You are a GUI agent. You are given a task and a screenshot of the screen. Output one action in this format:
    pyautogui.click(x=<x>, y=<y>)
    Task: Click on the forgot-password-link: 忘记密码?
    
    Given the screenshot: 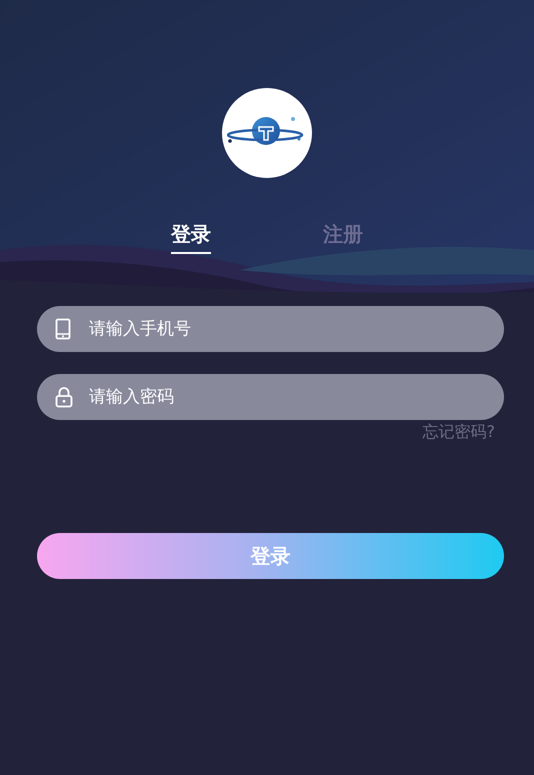 What is the action you would take?
    pyautogui.click(x=458, y=432)
    